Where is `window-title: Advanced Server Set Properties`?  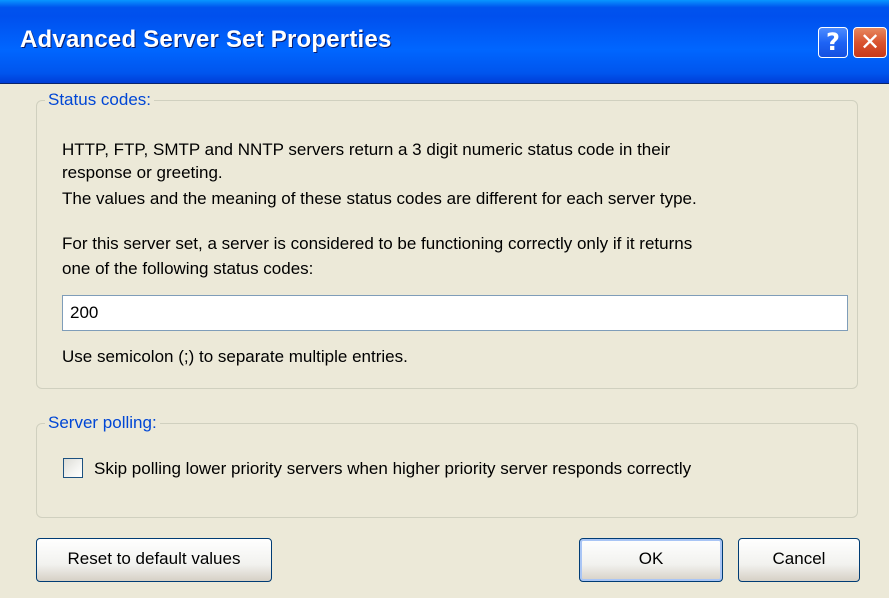 window-title: Advanced Server Set Properties is located at coordinates (206, 39).